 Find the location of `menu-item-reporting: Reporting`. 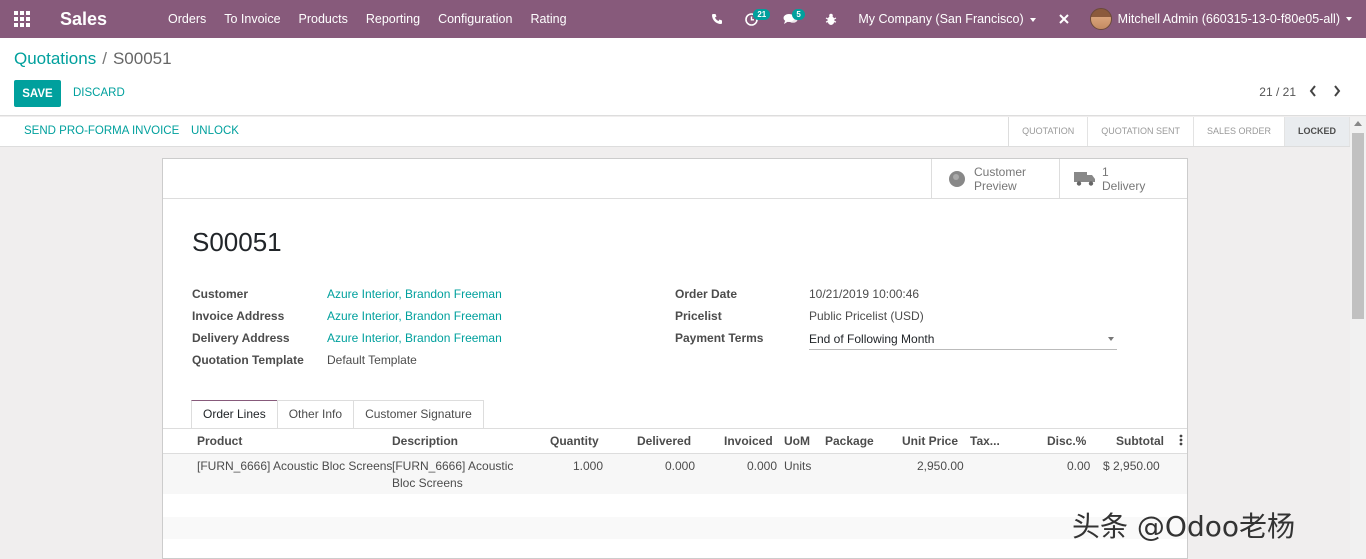

menu-item-reporting: Reporting is located at coordinates (393, 19).